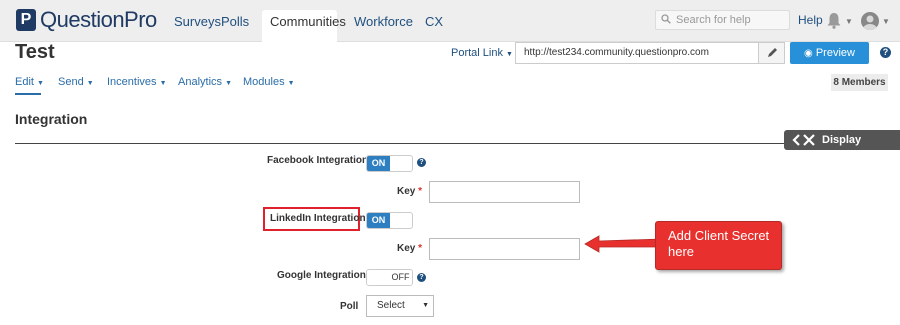 The height and width of the screenshot is (325, 900). I want to click on facebook-integration-toggle: ON, so click(389, 163).